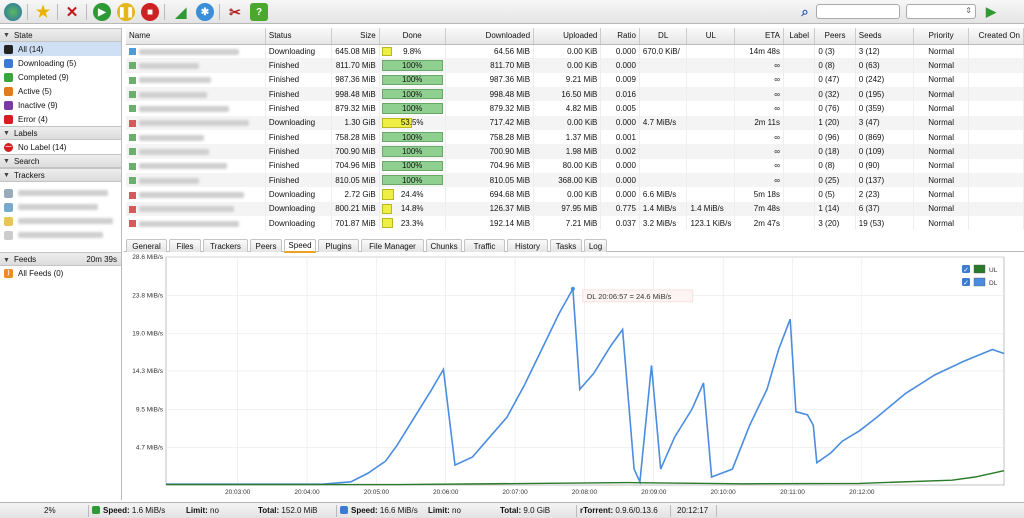 This screenshot has width=1024, height=518. I want to click on state-item-completed: Completed (9), so click(60, 77).